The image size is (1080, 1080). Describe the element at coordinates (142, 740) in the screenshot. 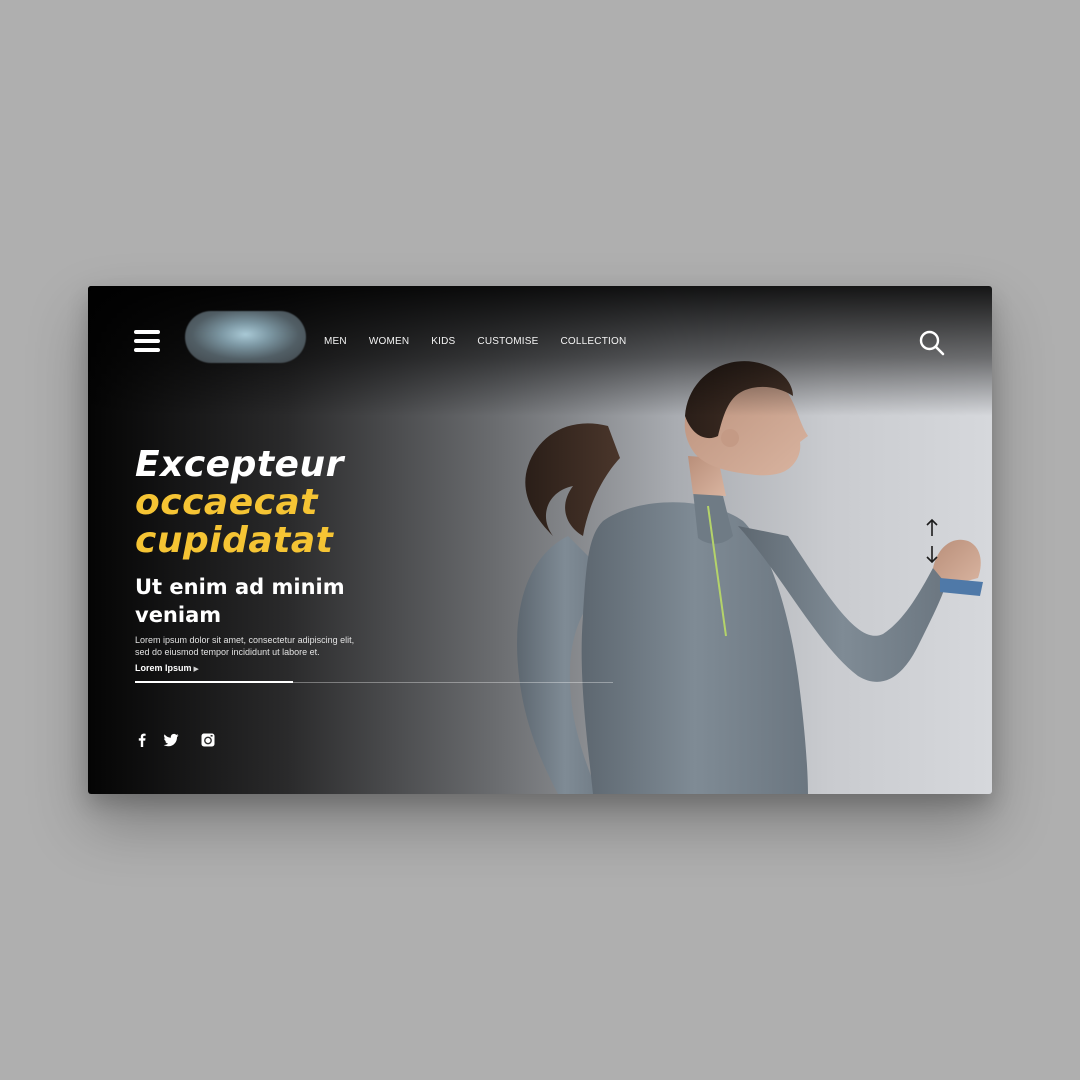

I see `facebook-icon` at that location.